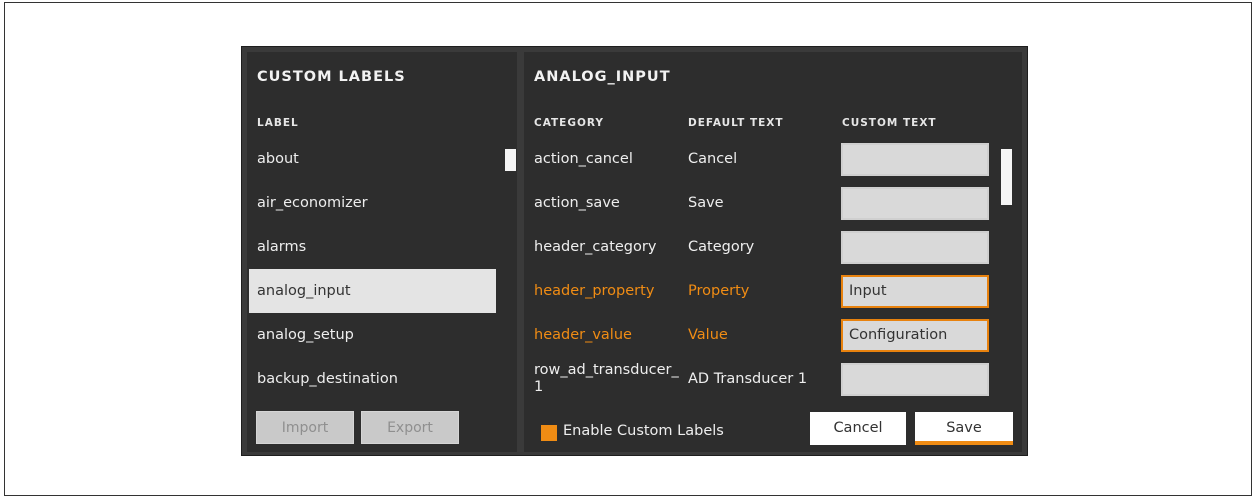 This screenshot has height=498, width=1255. Describe the element at coordinates (719, 291) in the screenshot. I see `default-text-cell: Property` at that location.